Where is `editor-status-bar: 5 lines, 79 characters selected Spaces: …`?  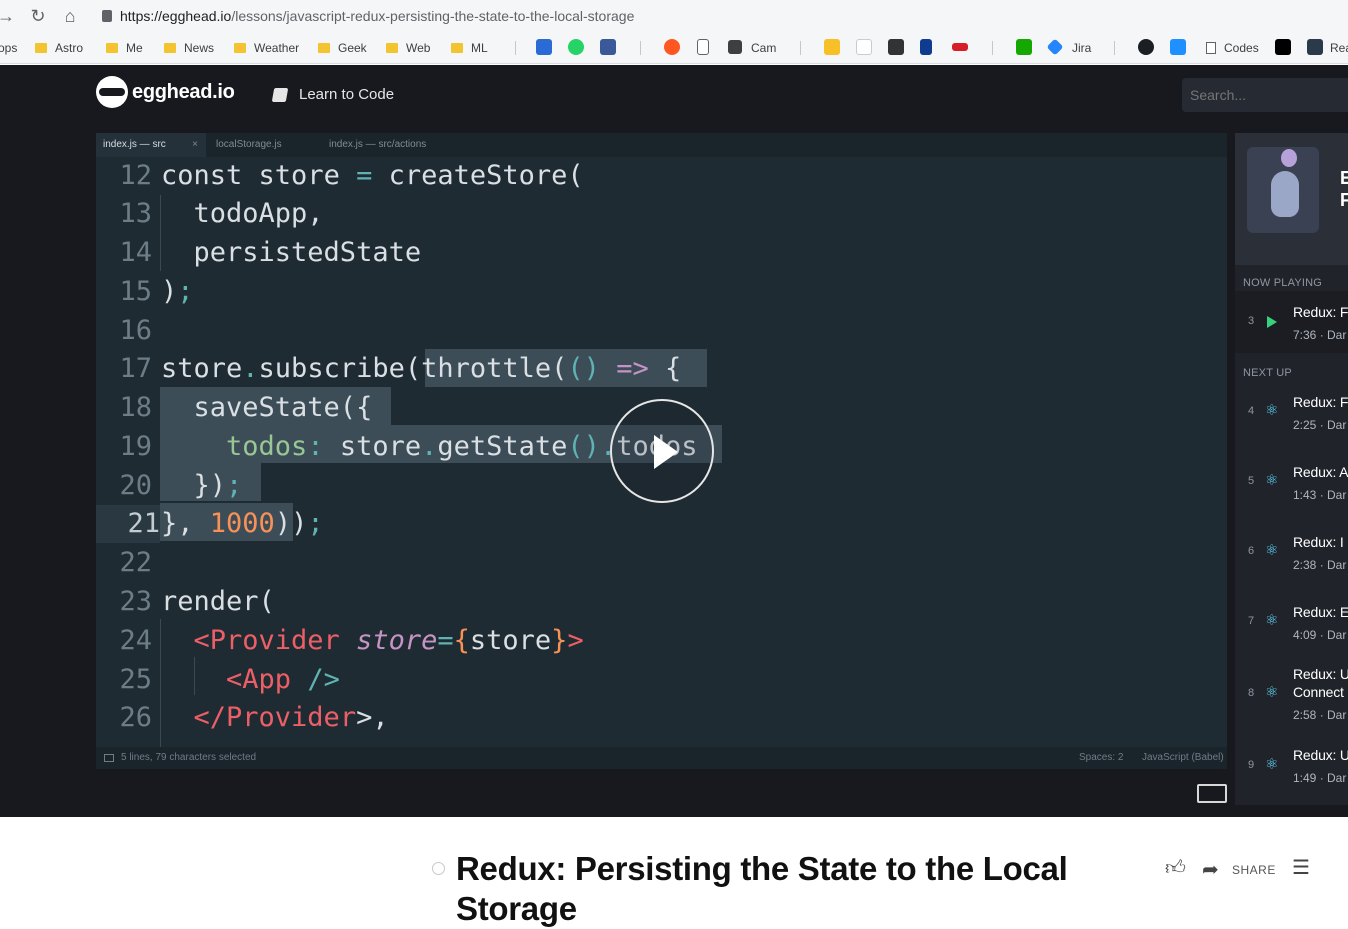
editor-status-bar: 5 lines, 79 characters selected Spaces: … is located at coordinates (661, 758).